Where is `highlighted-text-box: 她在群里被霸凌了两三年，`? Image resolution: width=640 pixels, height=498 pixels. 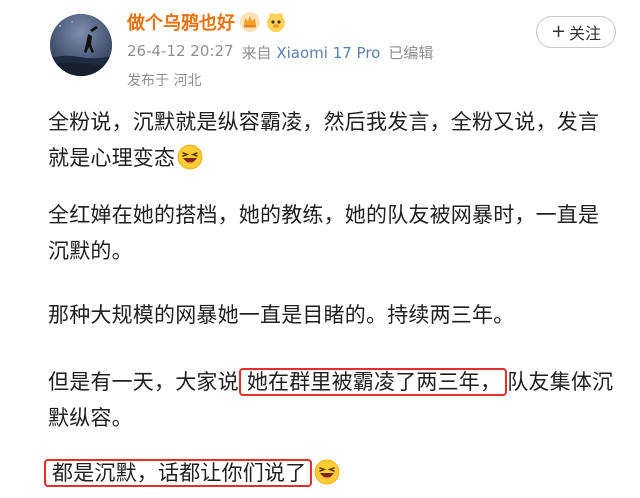 highlighted-text-box: 她在群里被霸凌了两三年， is located at coordinates (373, 382).